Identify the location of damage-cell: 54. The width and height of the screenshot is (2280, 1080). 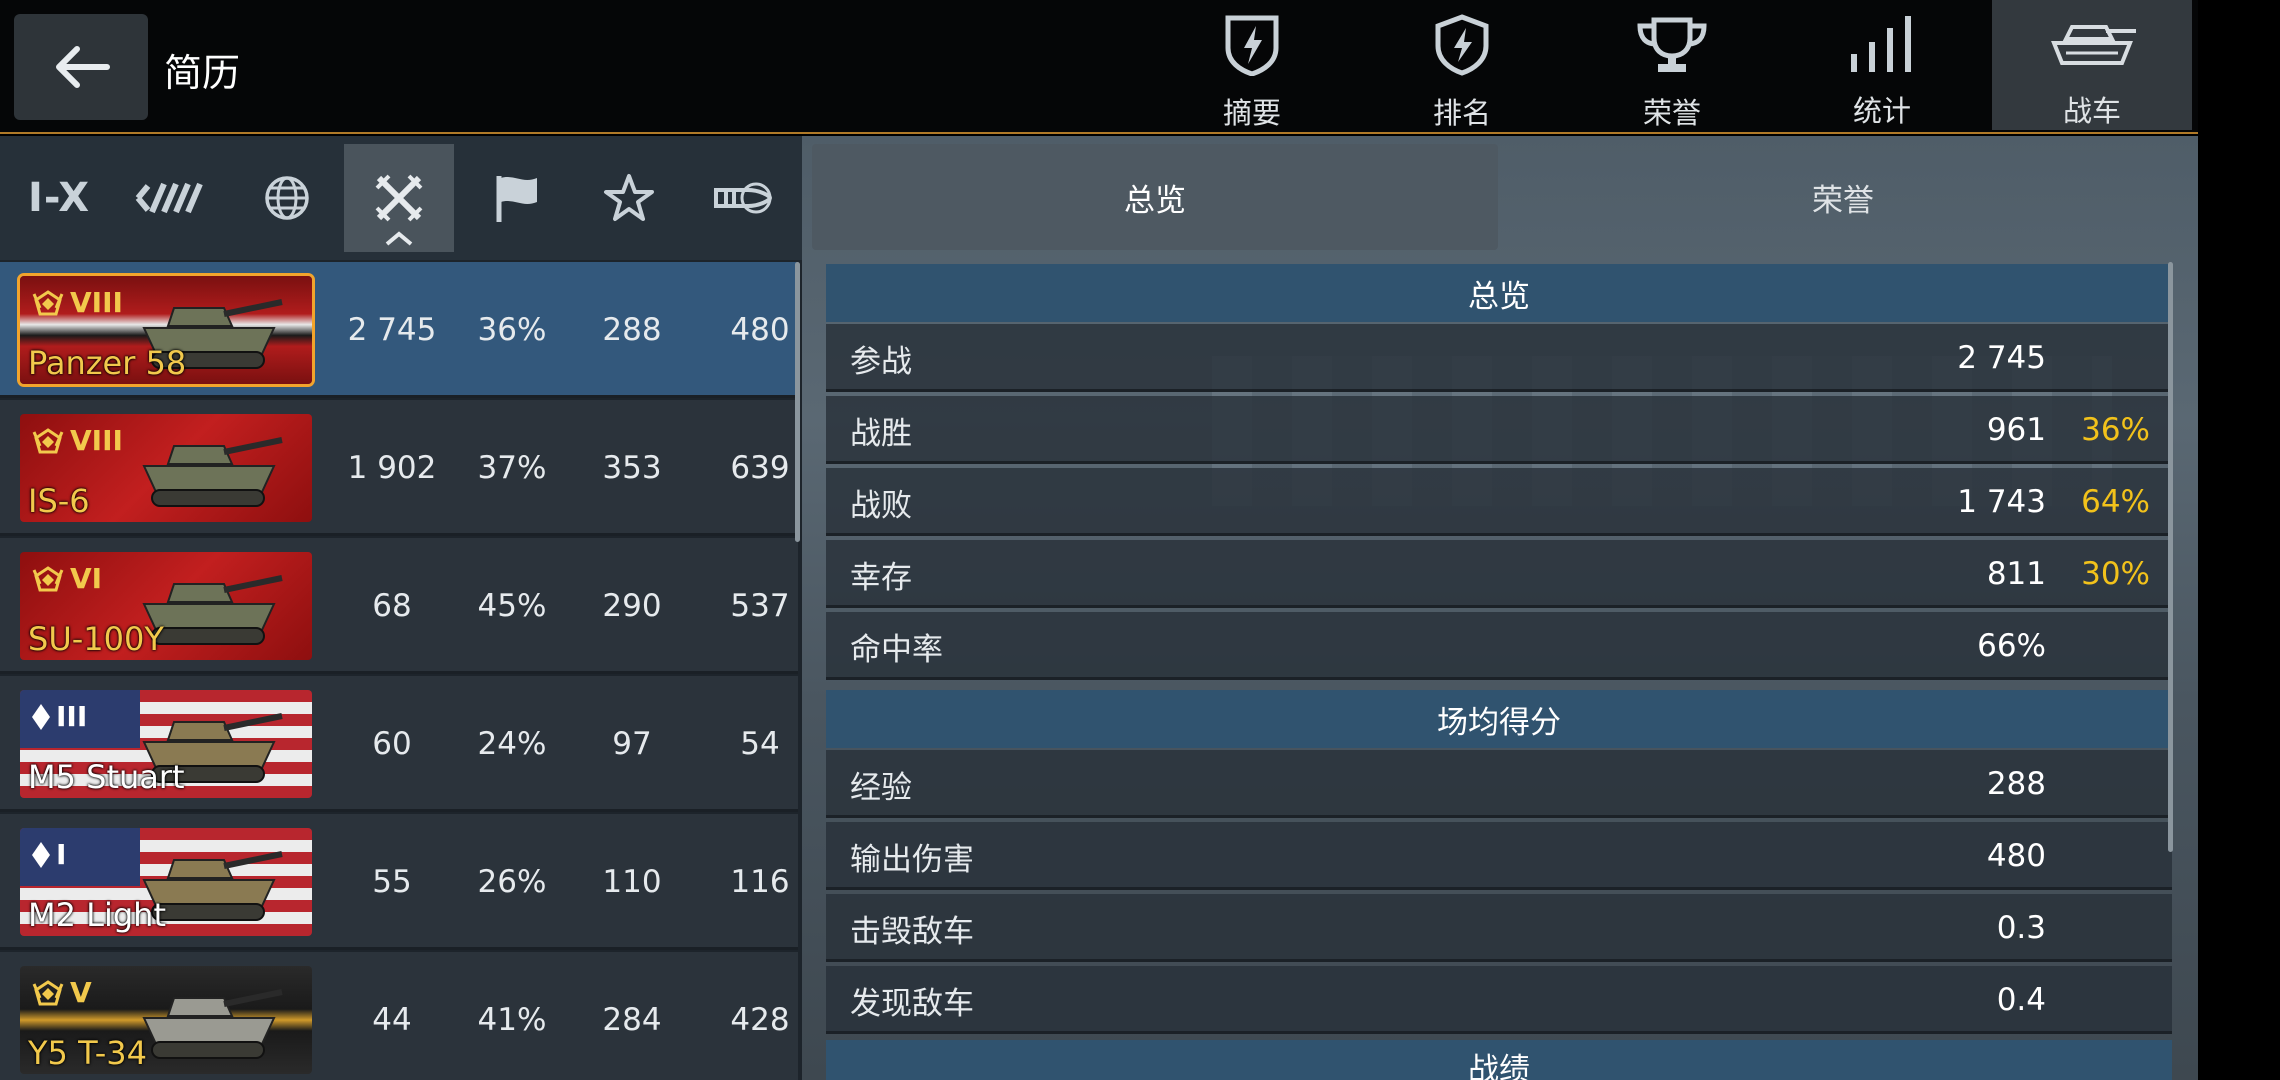
(760, 744).